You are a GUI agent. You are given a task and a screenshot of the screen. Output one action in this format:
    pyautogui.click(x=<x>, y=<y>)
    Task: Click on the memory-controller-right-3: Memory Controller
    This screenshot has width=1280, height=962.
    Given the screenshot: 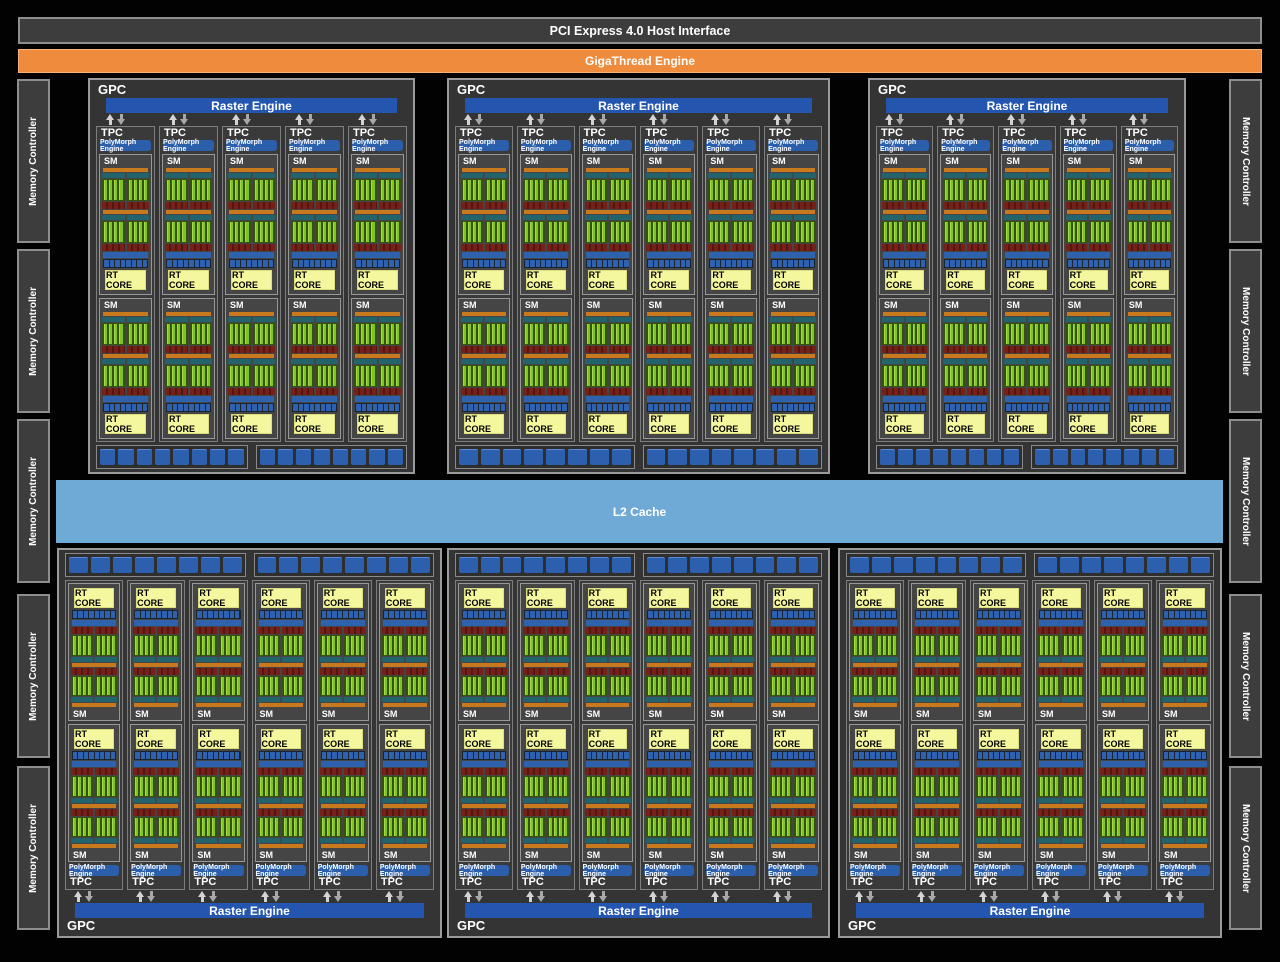 What is the action you would take?
    pyautogui.click(x=1245, y=501)
    